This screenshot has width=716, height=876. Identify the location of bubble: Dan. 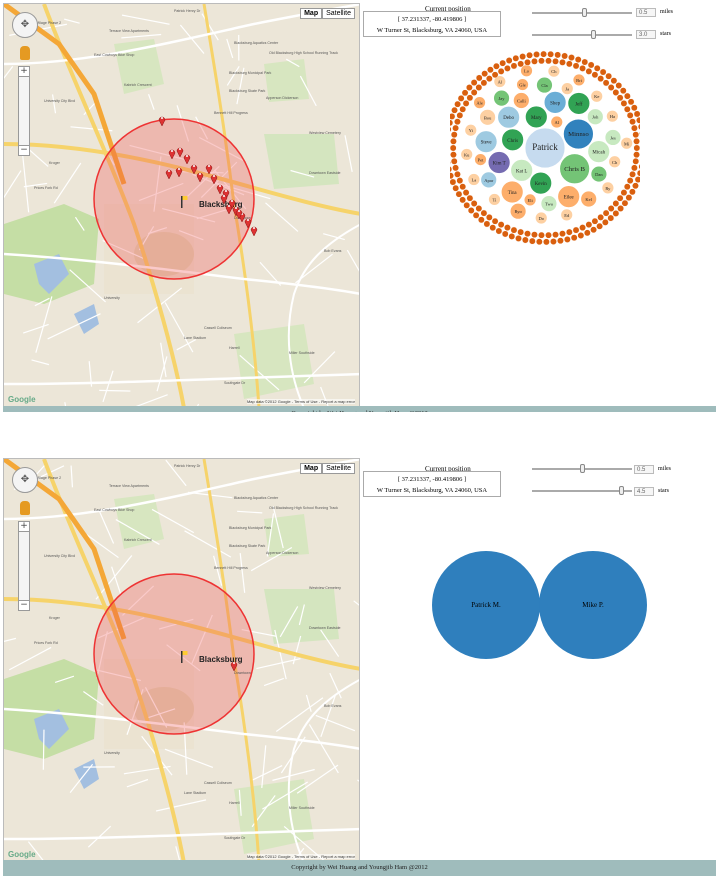
(599, 174).